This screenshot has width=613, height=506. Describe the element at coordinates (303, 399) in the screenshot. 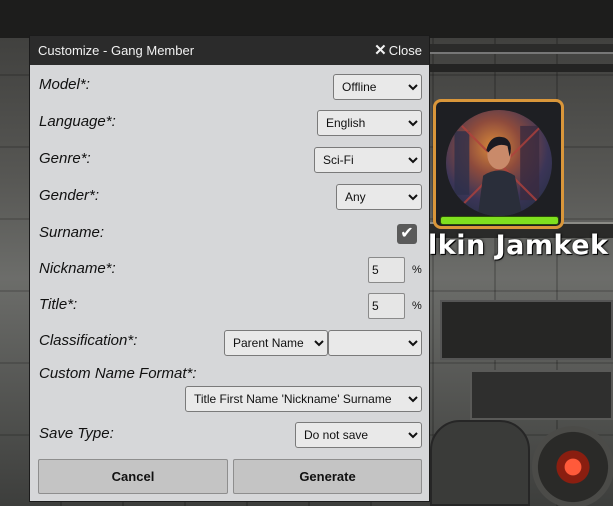

I see `custom-name-format-select: Title First Name 'Nickname' Surname` at that location.